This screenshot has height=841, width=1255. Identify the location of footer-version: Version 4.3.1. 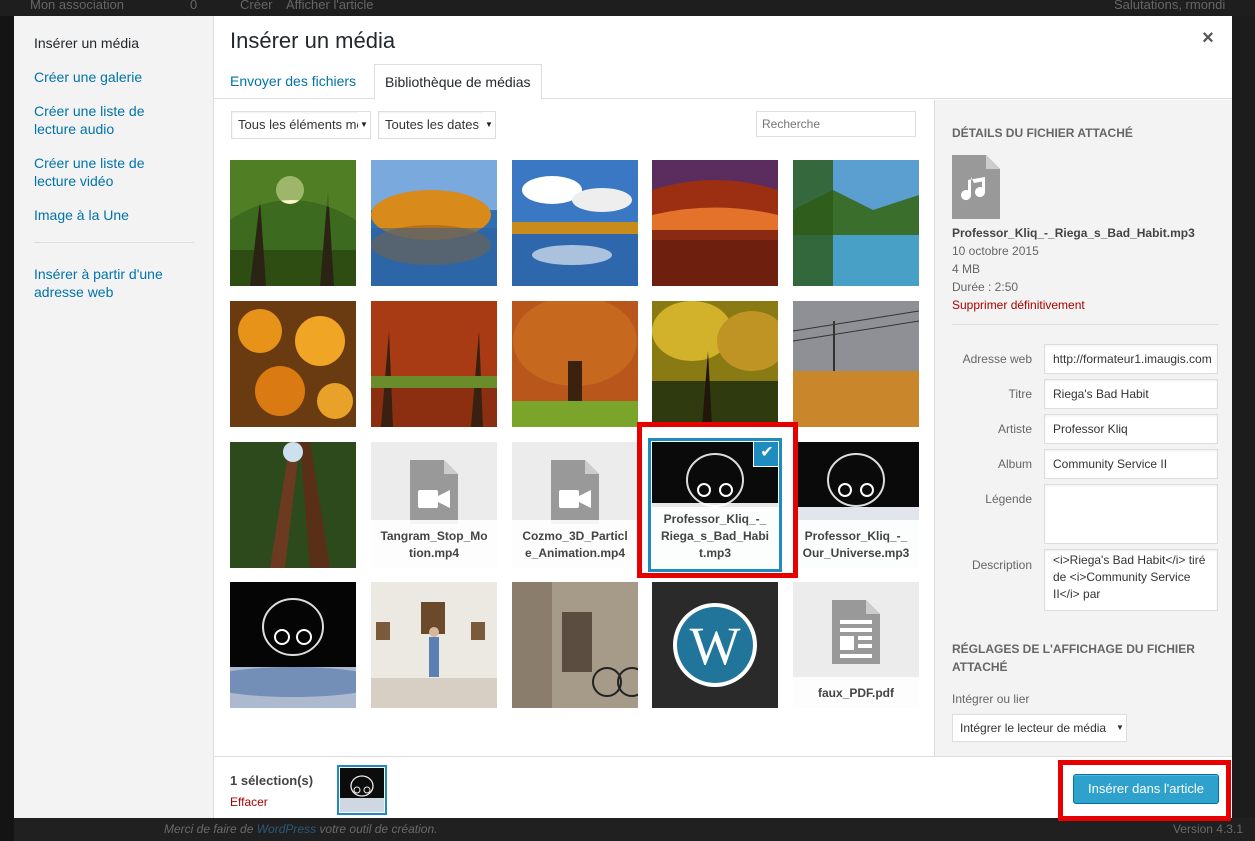
(1207, 829).